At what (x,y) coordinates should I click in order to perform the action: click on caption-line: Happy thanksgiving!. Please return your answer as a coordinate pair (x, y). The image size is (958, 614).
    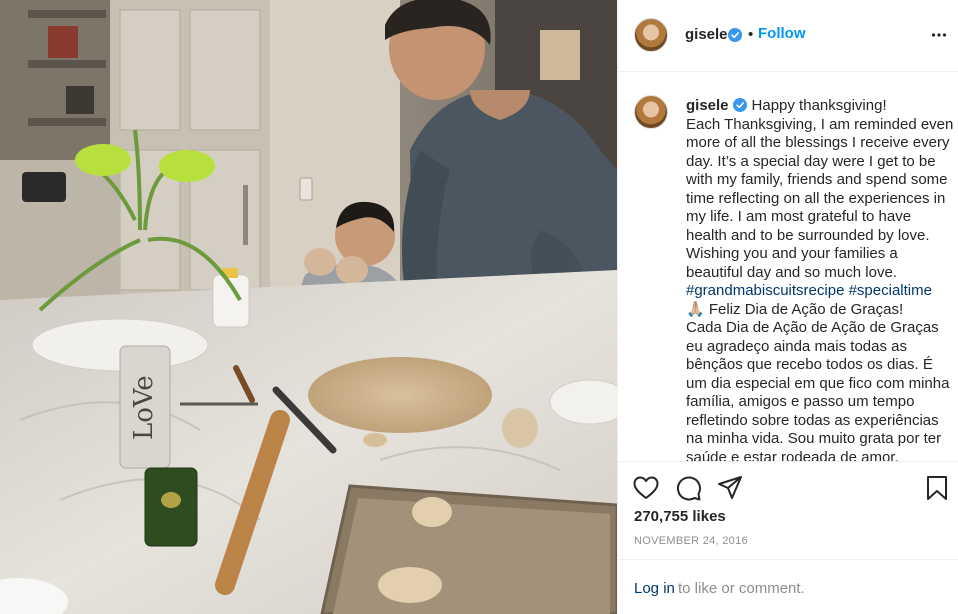
    Looking at the image, I should click on (819, 105).